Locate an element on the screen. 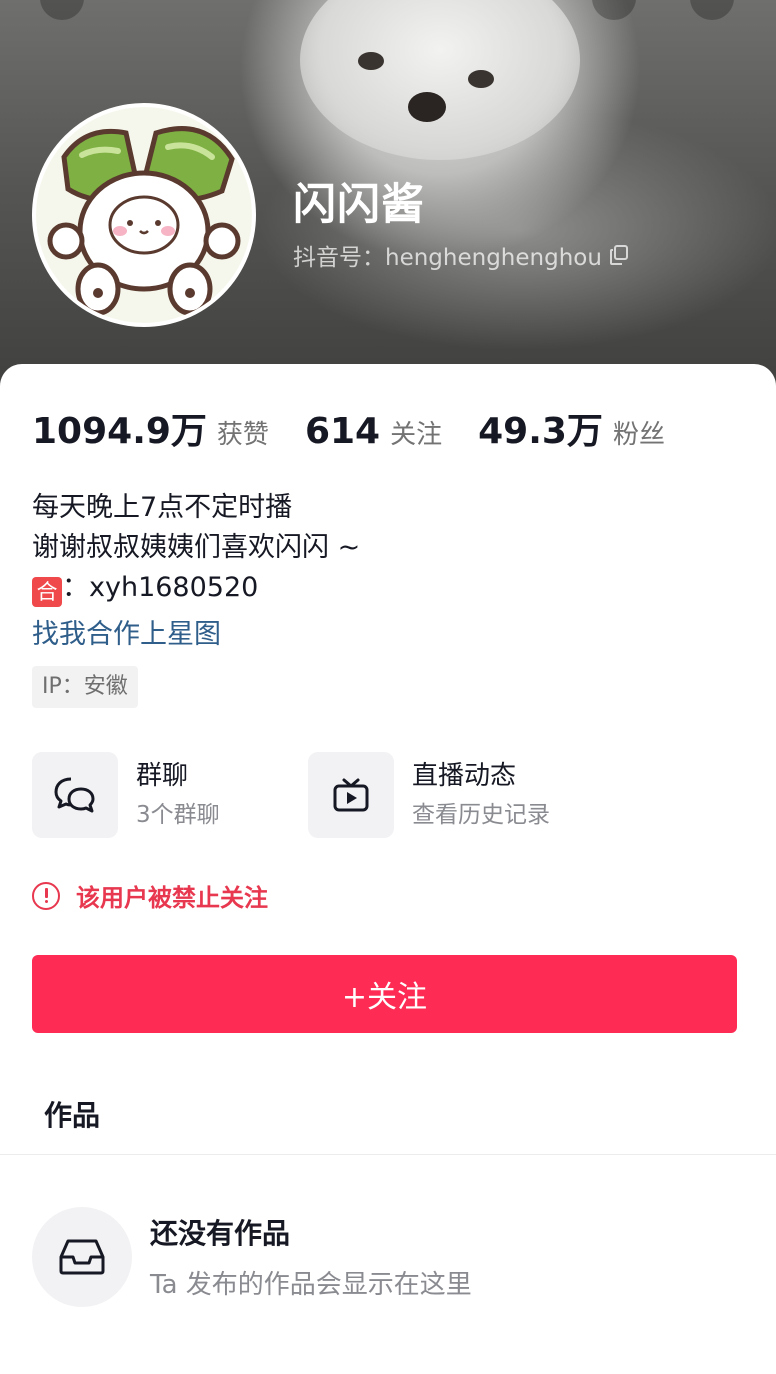 The width and height of the screenshot is (776, 1374). bio-line: 谢谢叔叔姨姨们喜欢闪闪 ~ is located at coordinates (196, 547).